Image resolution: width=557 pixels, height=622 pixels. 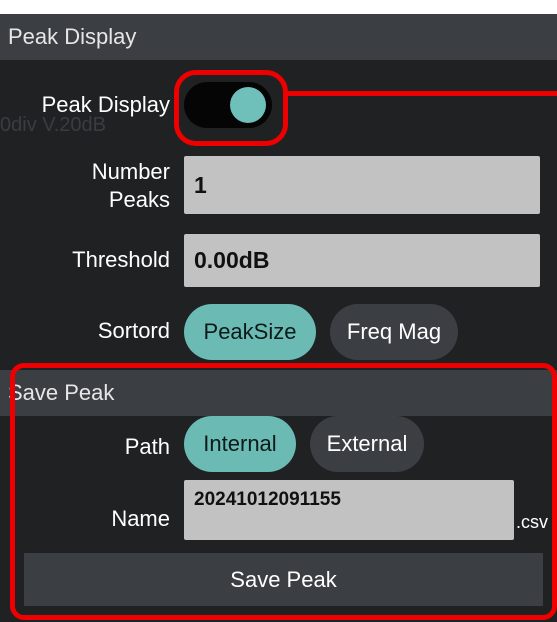 What do you see at coordinates (362, 260) in the screenshot?
I see `threshold-input: 0.00dB` at bounding box center [362, 260].